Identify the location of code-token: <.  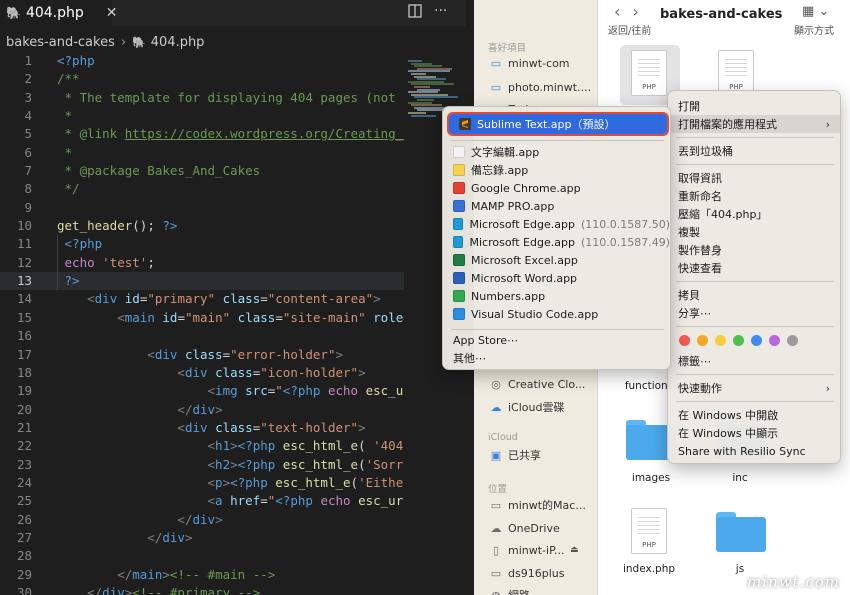
(181, 427).